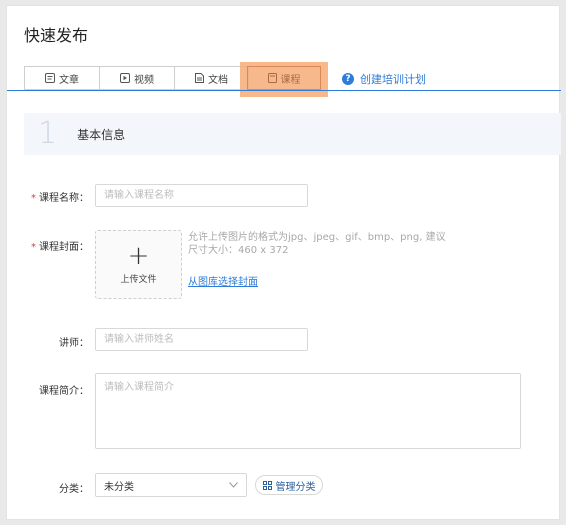 The image size is (566, 525). Describe the element at coordinates (201, 195) in the screenshot. I see `course-name-input` at that location.